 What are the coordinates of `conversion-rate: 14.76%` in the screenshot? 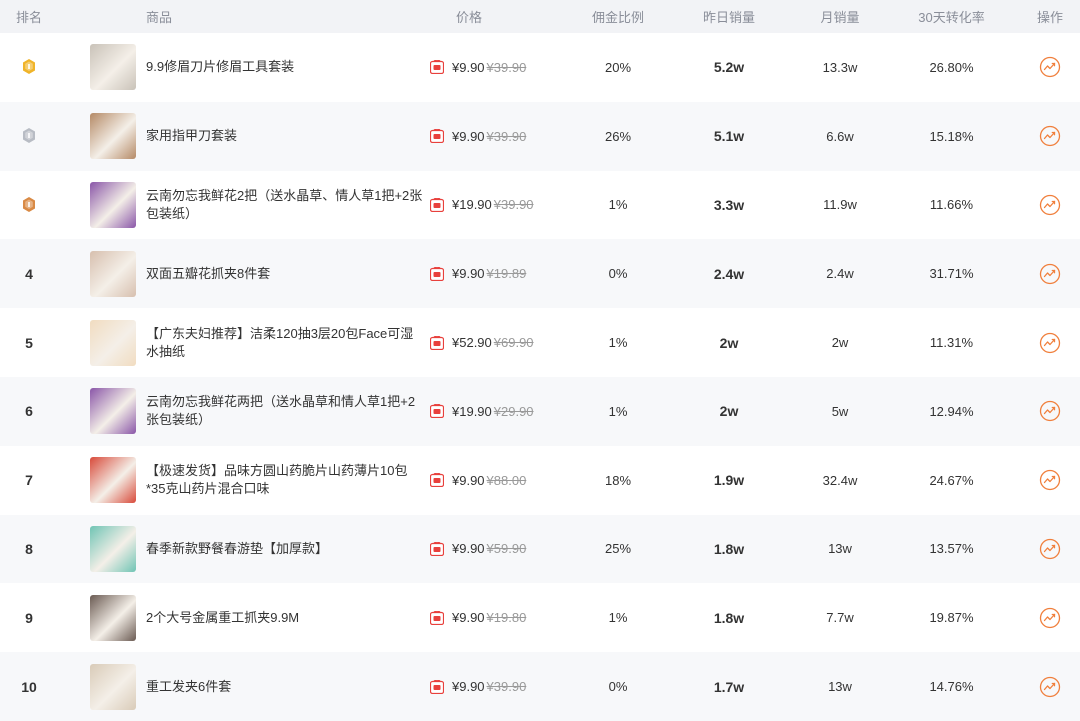 It's located at (951, 687).